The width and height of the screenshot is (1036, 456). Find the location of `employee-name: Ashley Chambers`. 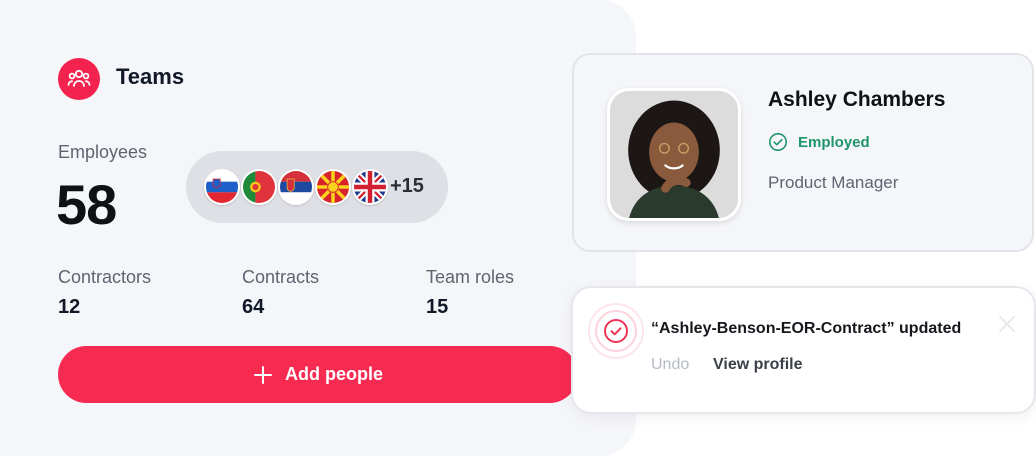

employee-name: Ashley Chambers is located at coordinates (857, 99).